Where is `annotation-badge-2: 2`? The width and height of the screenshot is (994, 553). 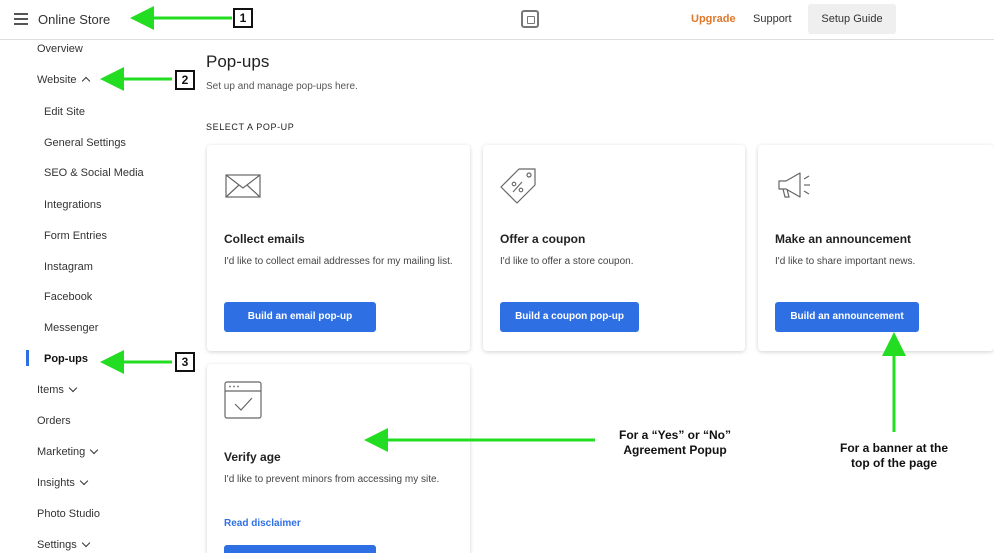
annotation-badge-2: 2 is located at coordinates (185, 80).